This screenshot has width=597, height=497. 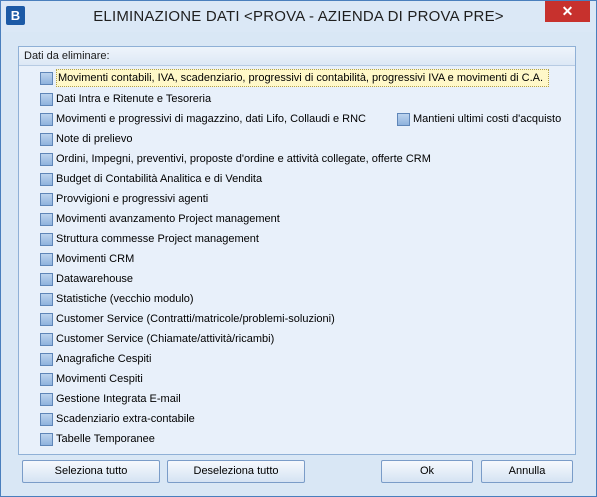 What do you see at coordinates (91, 471) in the screenshot?
I see `select-all-button: Seleziona tutto` at bounding box center [91, 471].